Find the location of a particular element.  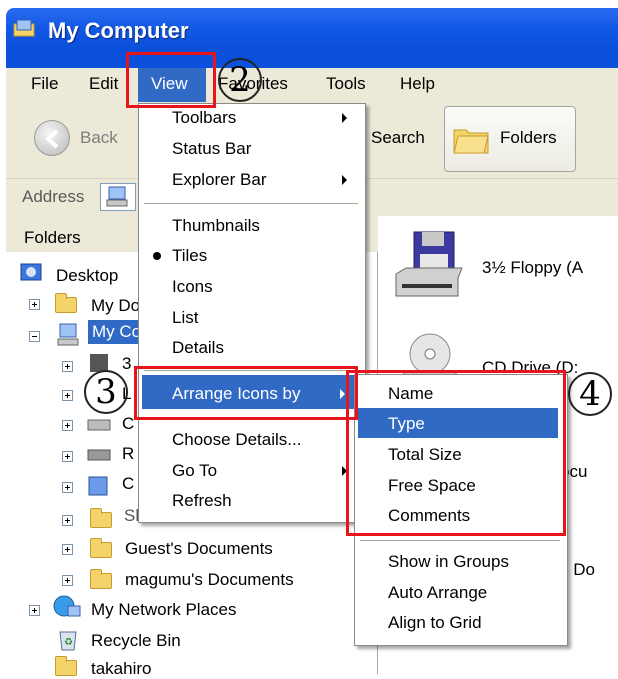

computer-icon is located at coordinates (117, 196).